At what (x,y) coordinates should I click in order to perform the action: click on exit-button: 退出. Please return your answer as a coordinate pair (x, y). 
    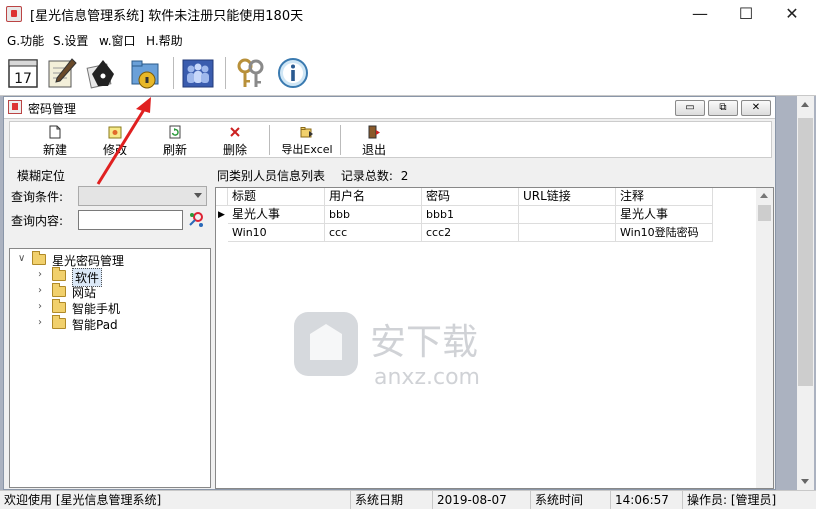
    Looking at the image, I should click on (374, 140).